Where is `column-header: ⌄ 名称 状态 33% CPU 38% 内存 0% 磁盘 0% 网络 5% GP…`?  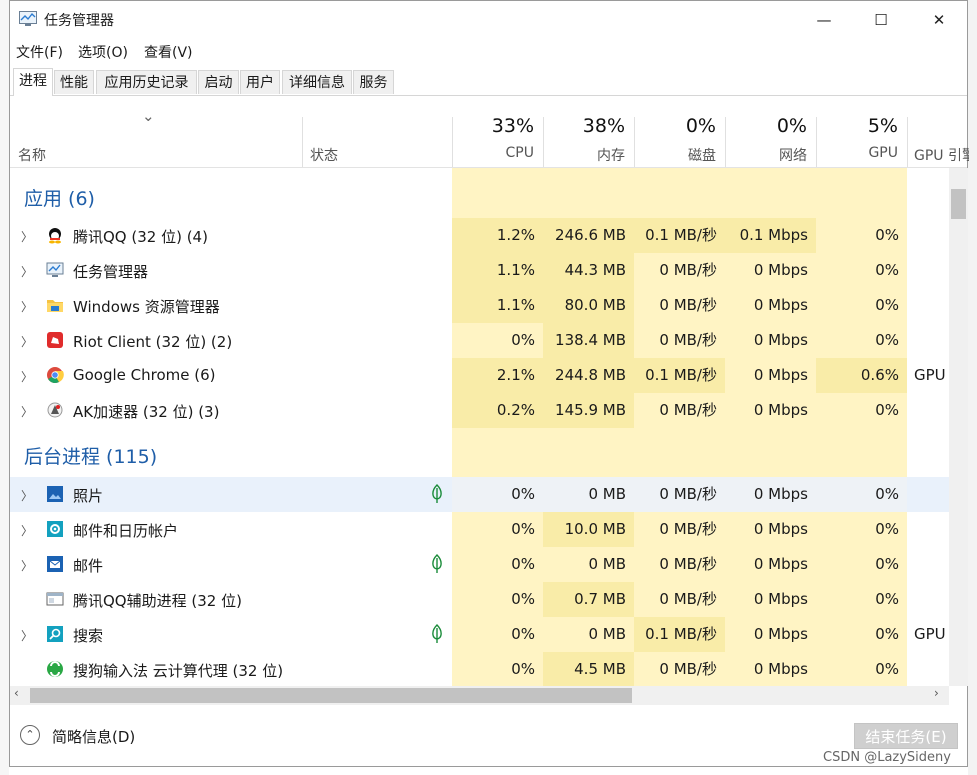
column-header: ⌄ 名称 状态 33% CPU 38% 内存 0% 磁盘 0% 网络 5% GP… is located at coordinates (489, 131).